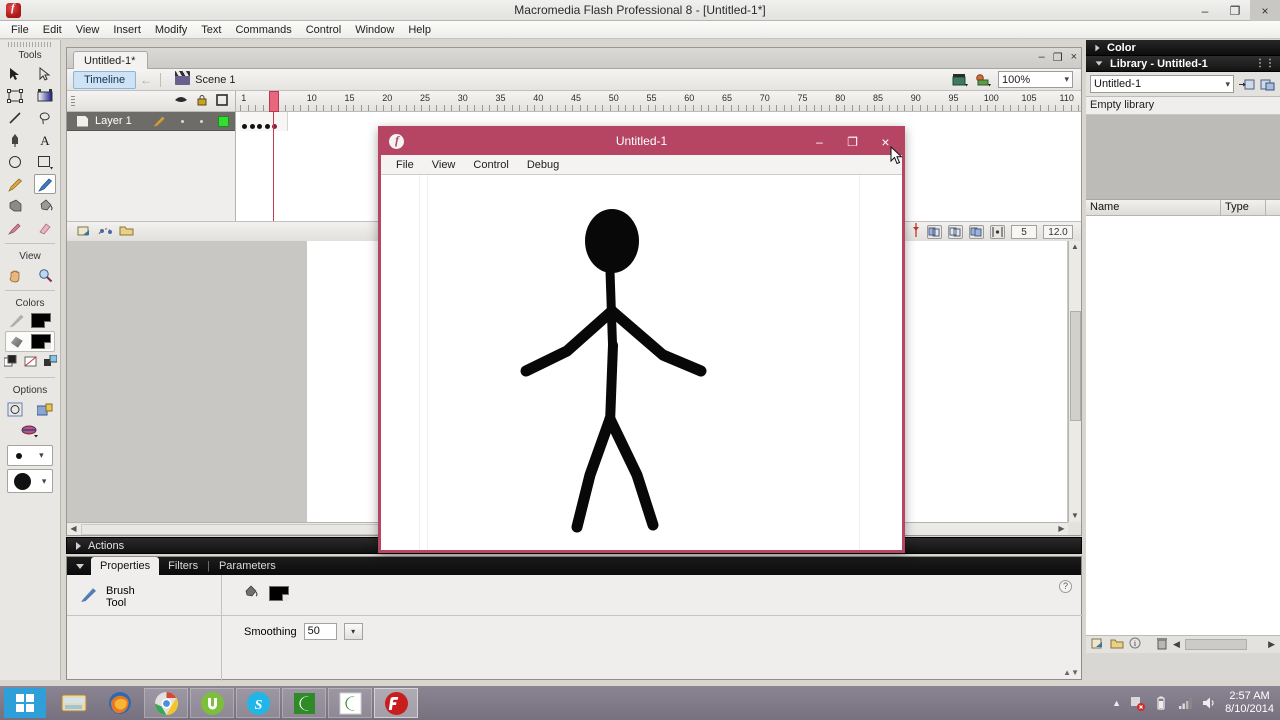  I want to click on layer-name: Layer 1, so click(113, 121).